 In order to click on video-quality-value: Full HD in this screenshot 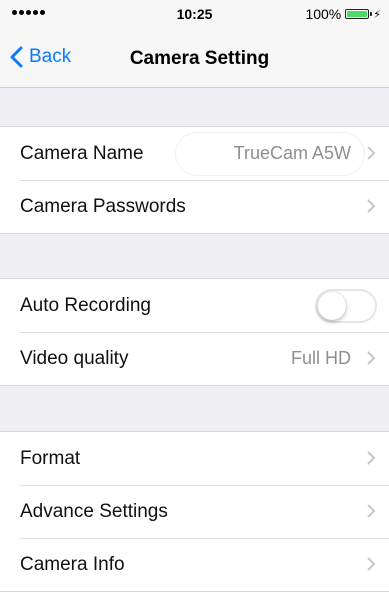, I will do `click(320, 358)`.